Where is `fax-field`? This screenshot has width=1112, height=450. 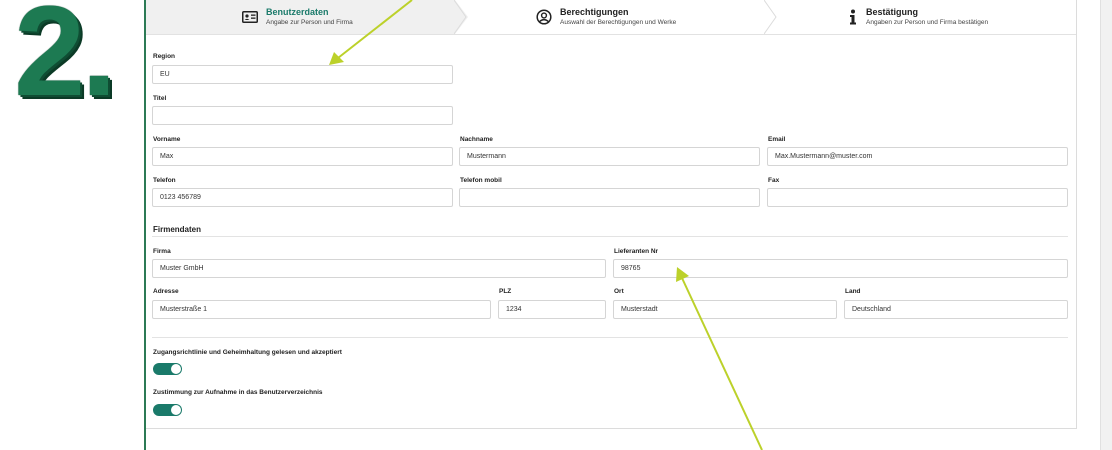
fax-field is located at coordinates (917, 197).